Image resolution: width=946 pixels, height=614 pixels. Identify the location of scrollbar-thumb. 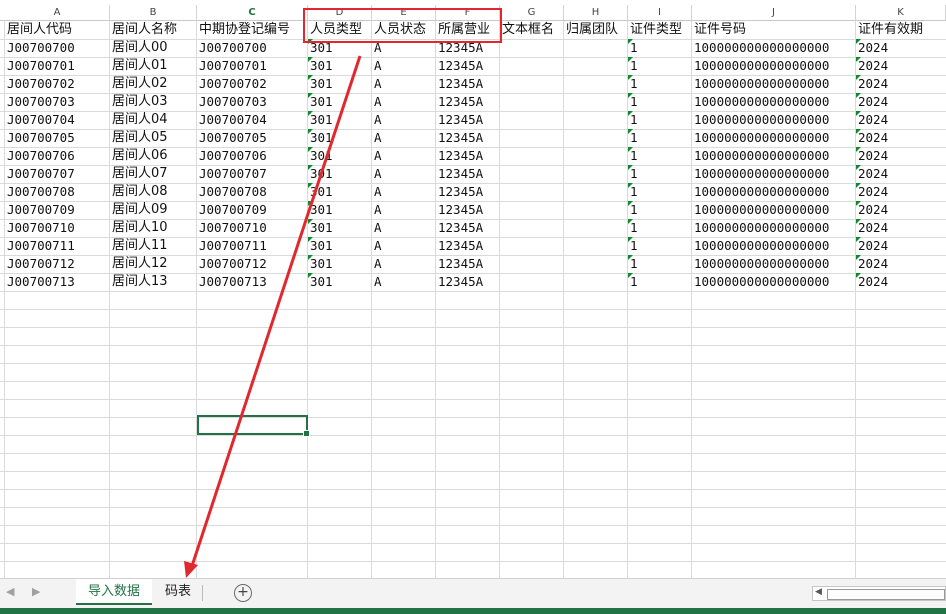
(886, 594).